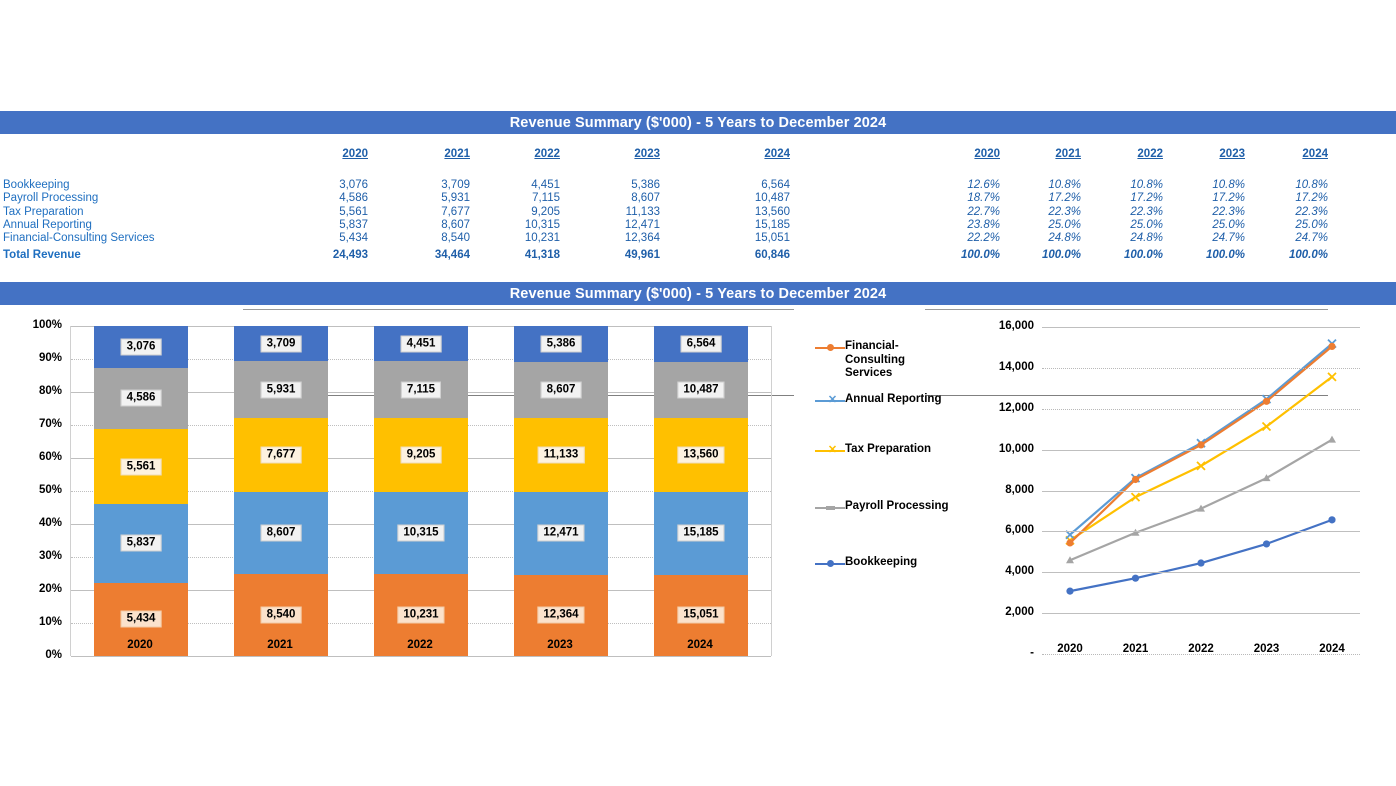 The width and height of the screenshot is (1396, 786). What do you see at coordinates (281, 343) in the screenshot?
I see `bar-segment-bookkeeping: 3,709` at bounding box center [281, 343].